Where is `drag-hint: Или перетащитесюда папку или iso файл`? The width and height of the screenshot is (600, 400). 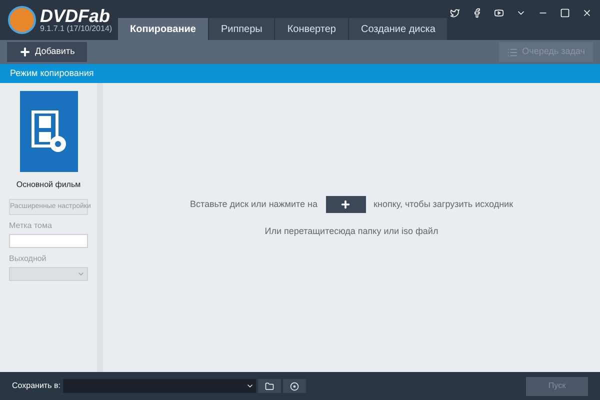 drag-hint: Или перетащитесюда папку или iso файл is located at coordinates (351, 231).